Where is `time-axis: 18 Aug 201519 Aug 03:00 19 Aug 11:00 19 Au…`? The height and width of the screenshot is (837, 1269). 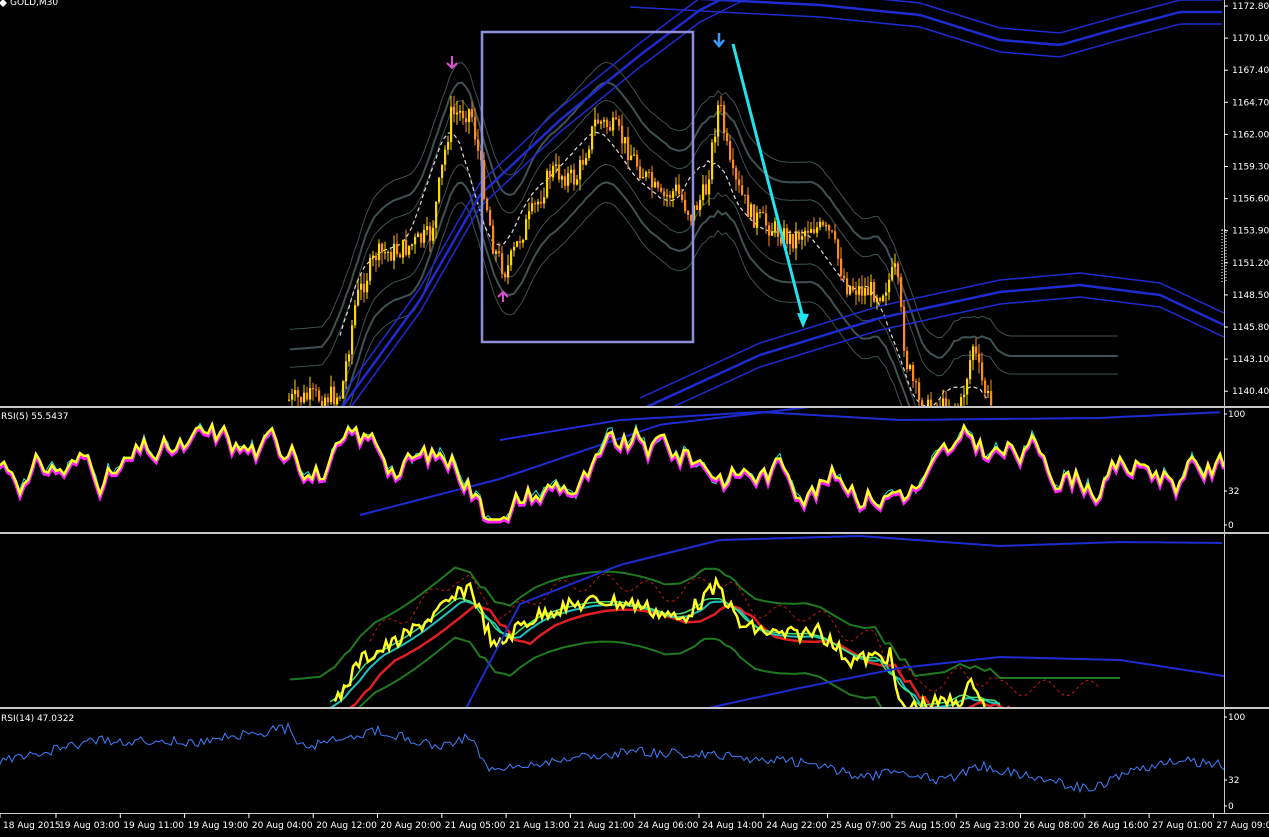
time-axis: 18 Aug 201519 Aug 03:00 19 Aug 11:00 19 Au… is located at coordinates (634, 822).